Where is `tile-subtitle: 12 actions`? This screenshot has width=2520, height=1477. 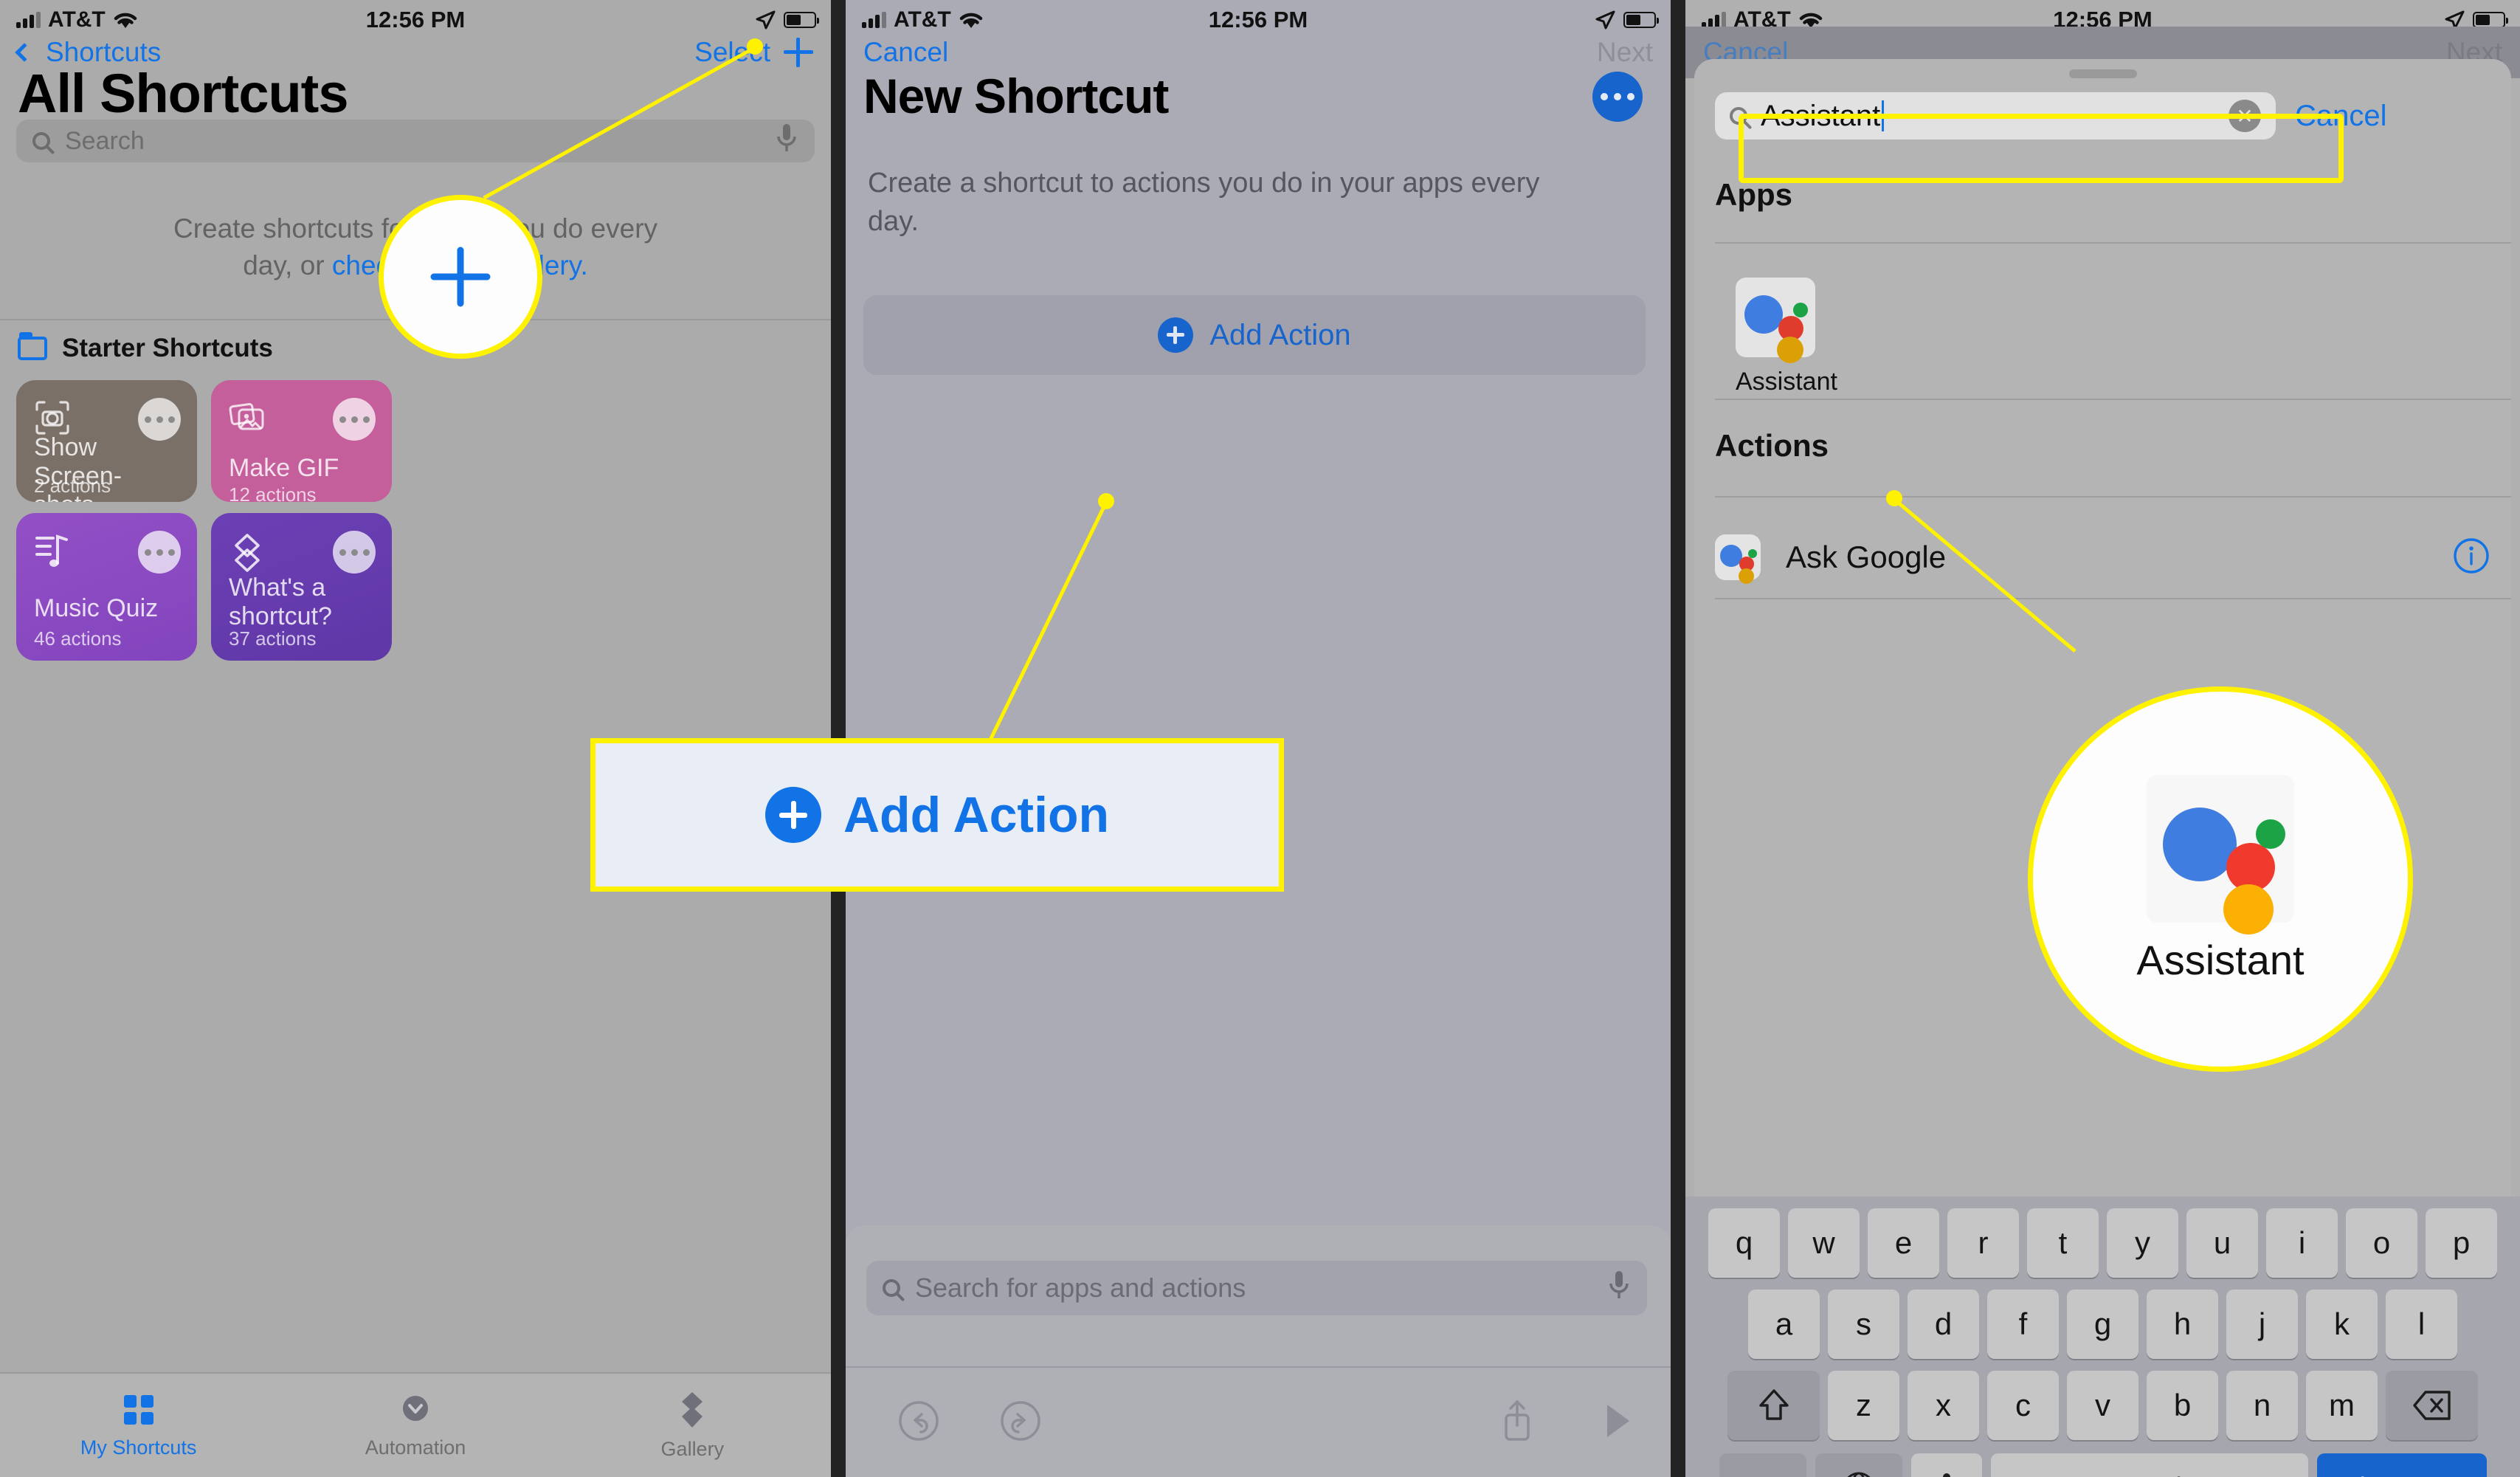
tile-subtitle: 12 actions is located at coordinates (273, 492).